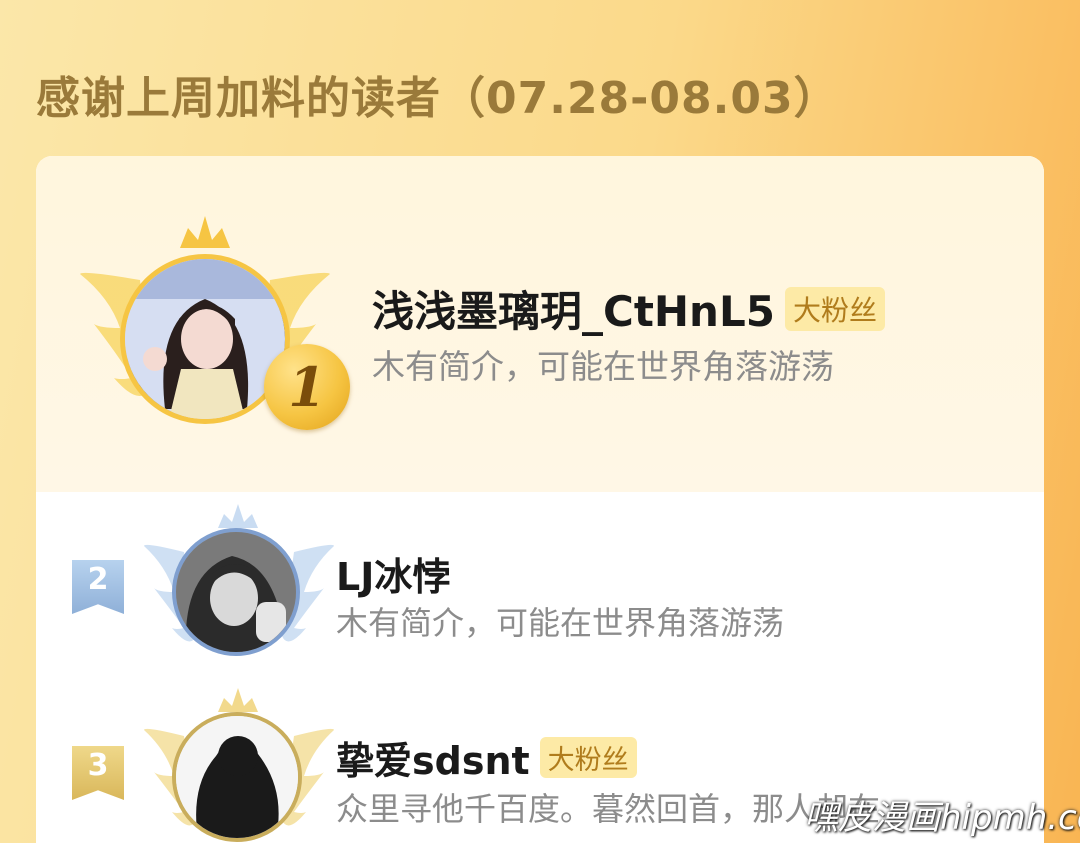  I want to click on avatar-frame-gold: 1, so click(215, 328).